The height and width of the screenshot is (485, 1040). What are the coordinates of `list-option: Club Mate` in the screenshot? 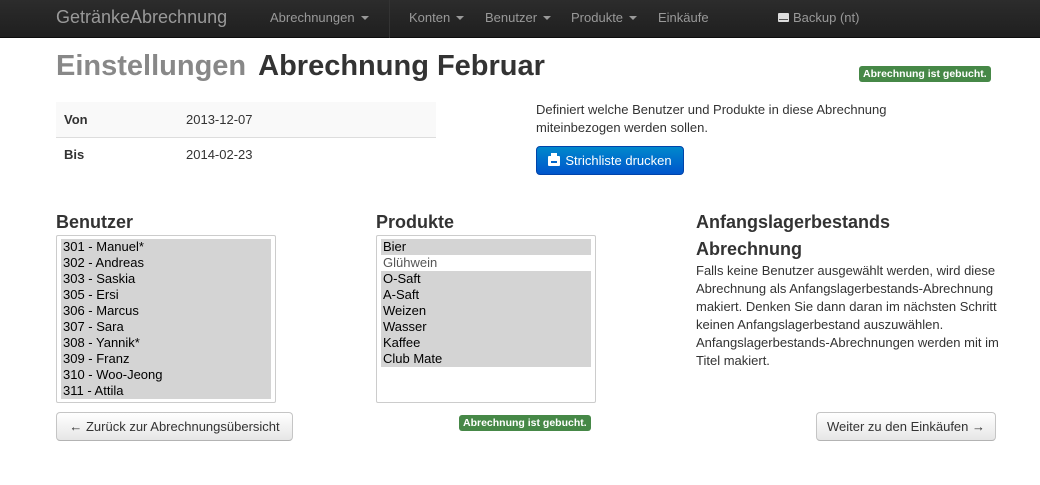 It's located at (486, 359).